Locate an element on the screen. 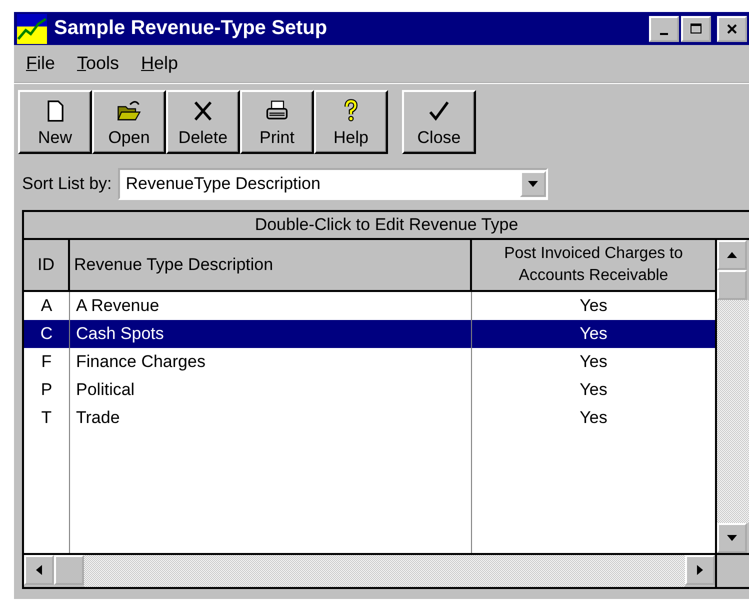  toolbar-button: Open is located at coordinates (129, 122).